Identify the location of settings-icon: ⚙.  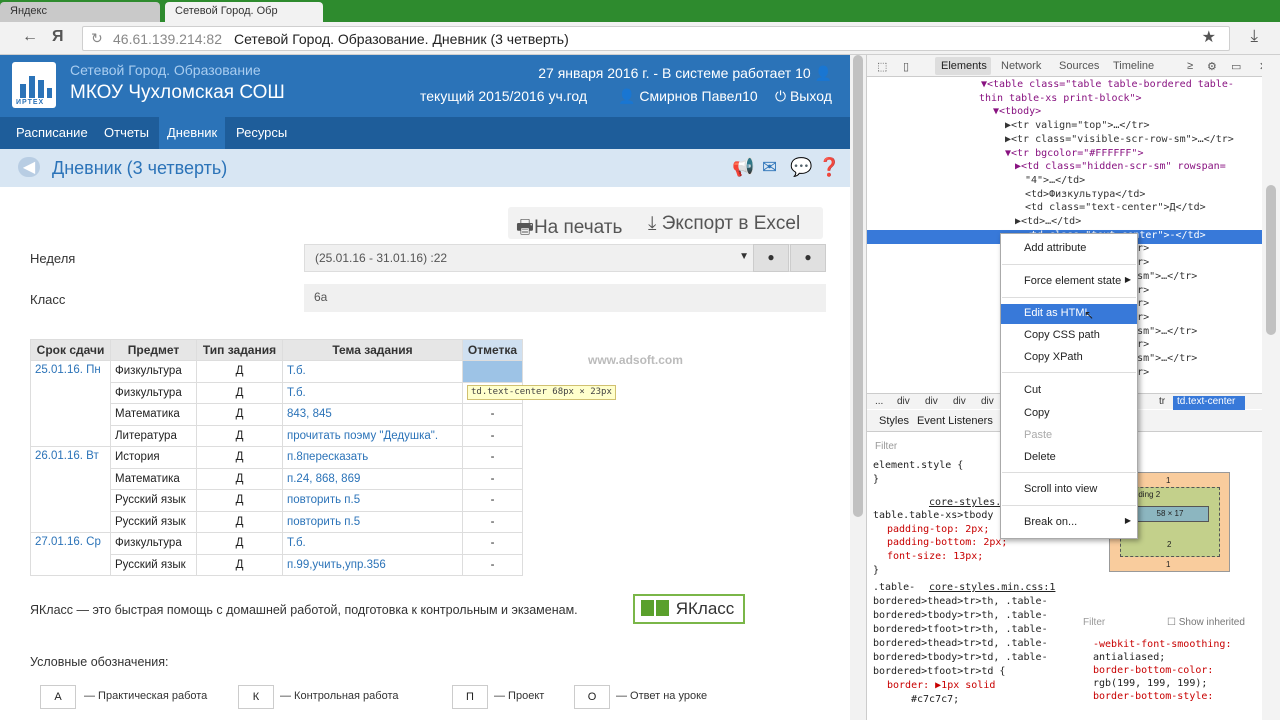
(1212, 66).